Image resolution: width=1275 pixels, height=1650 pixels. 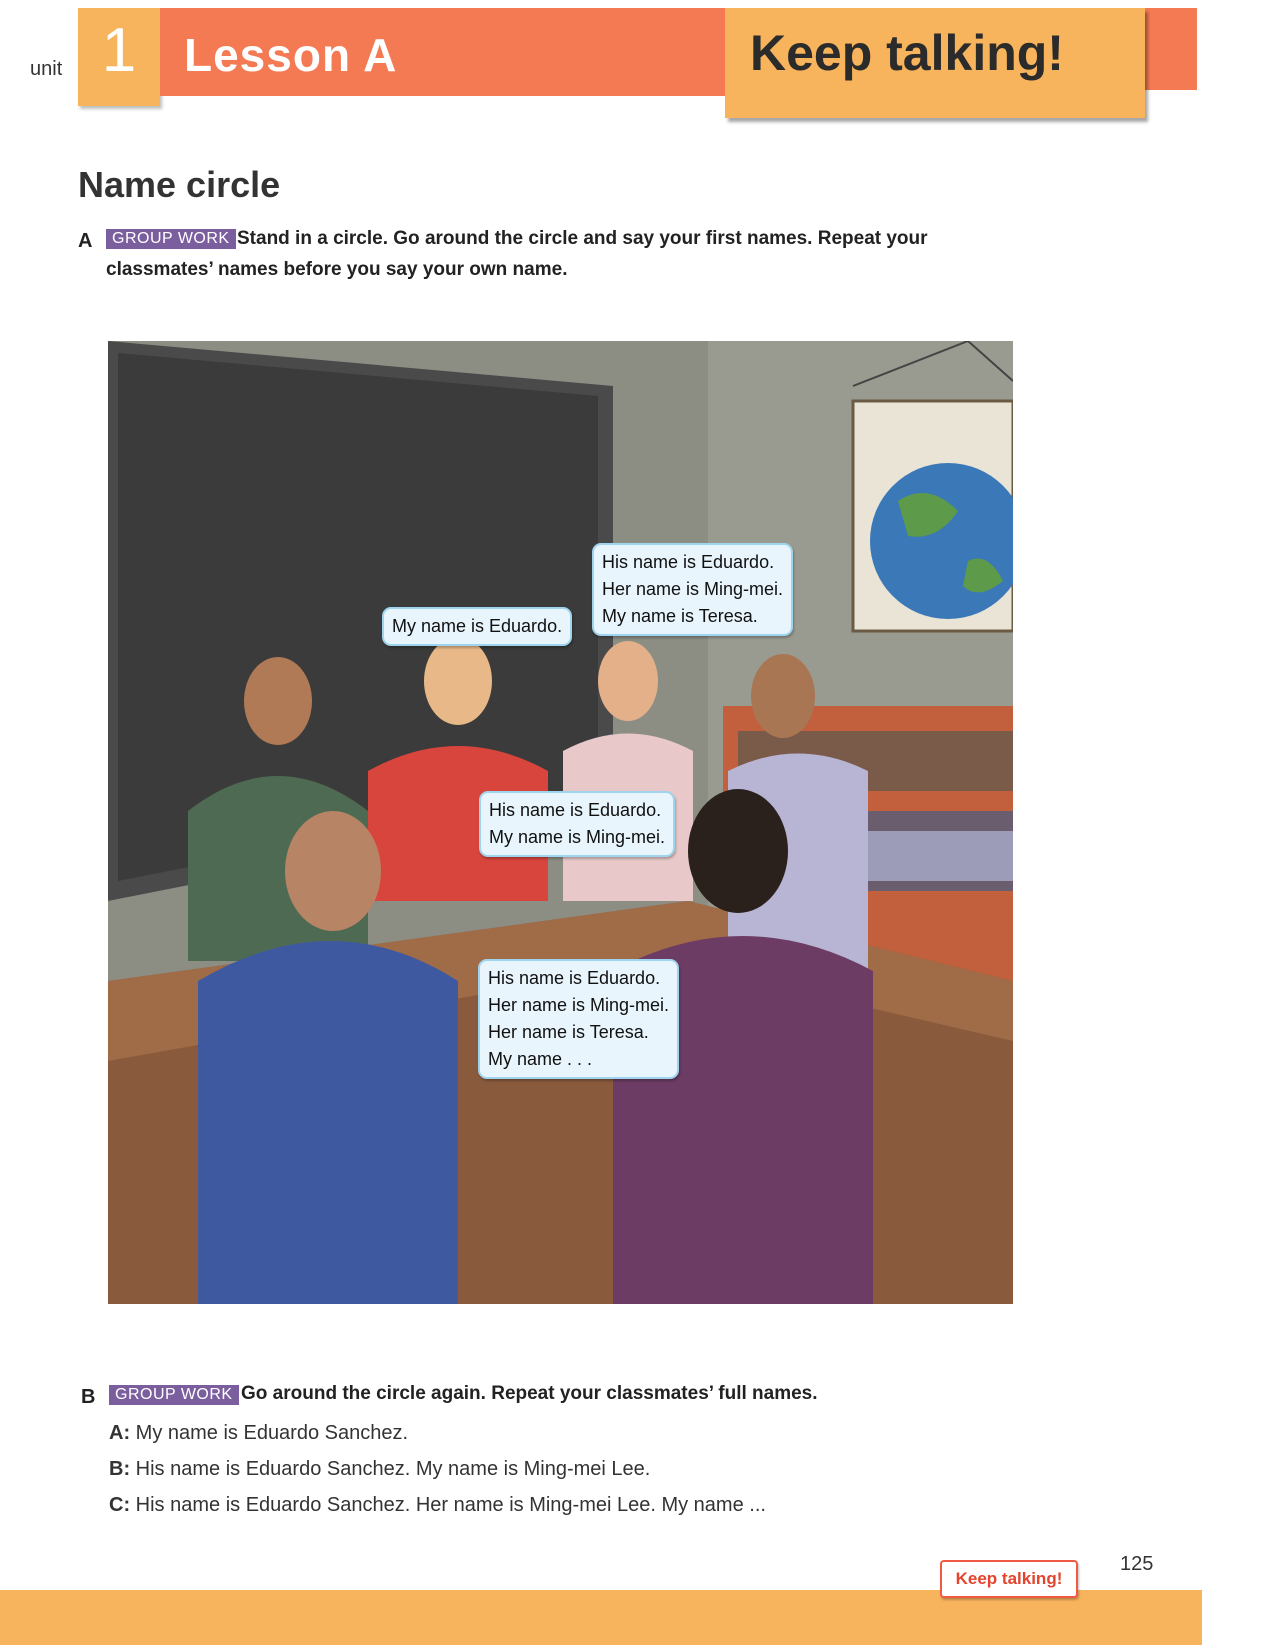 What do you see at coordinates (120, 1469) in the screenshot?
I see `speaker-label: B:` at bounding box center [120, 1469].